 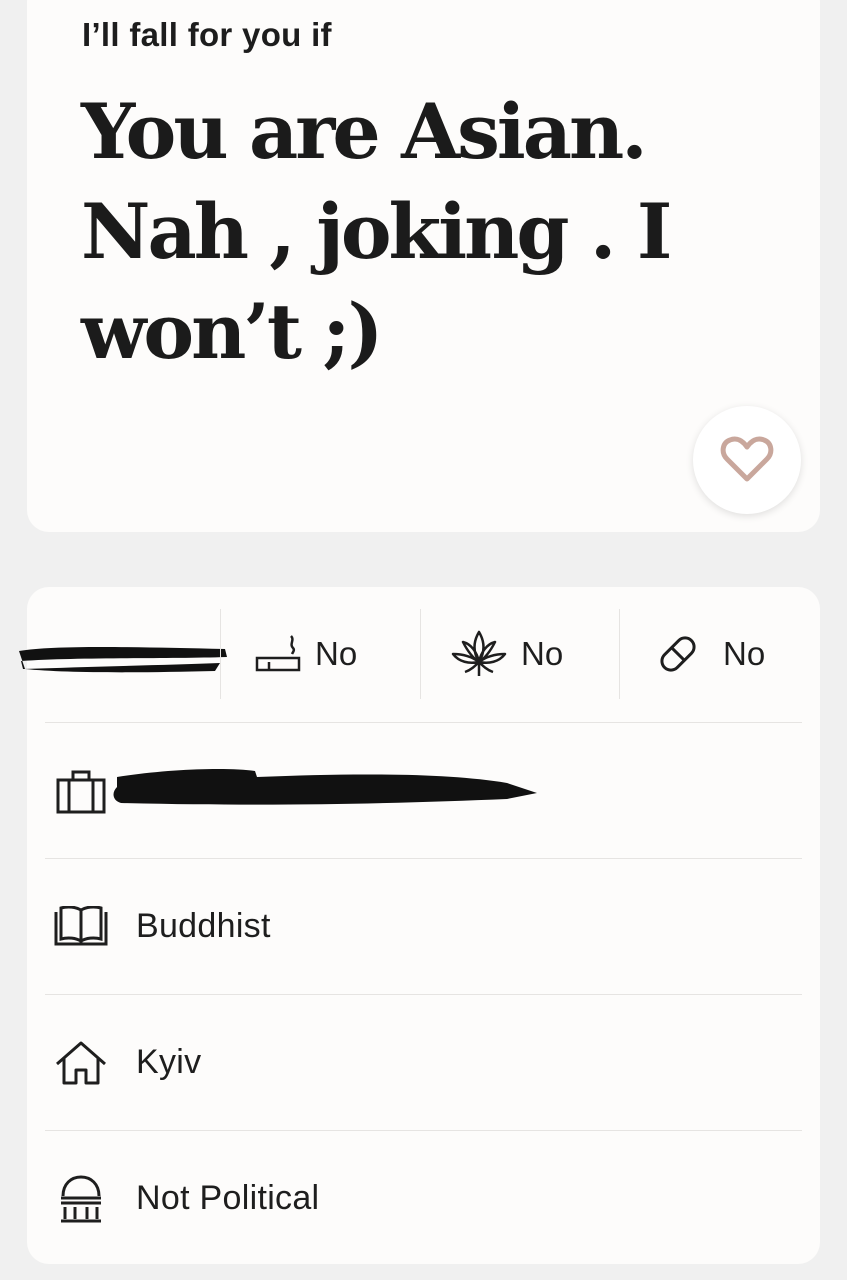 I want to click on pill-icon, so click(x=678, y=654).